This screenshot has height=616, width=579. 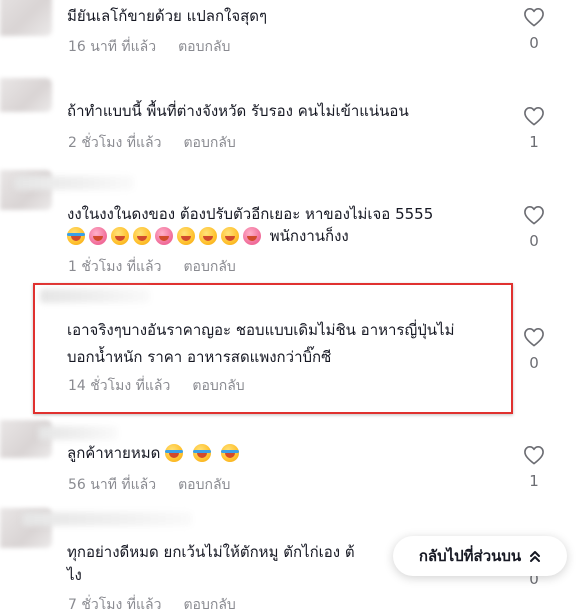 I want to click on comment-text-2: พนักงานก็งง, so click(x=309, y=236).